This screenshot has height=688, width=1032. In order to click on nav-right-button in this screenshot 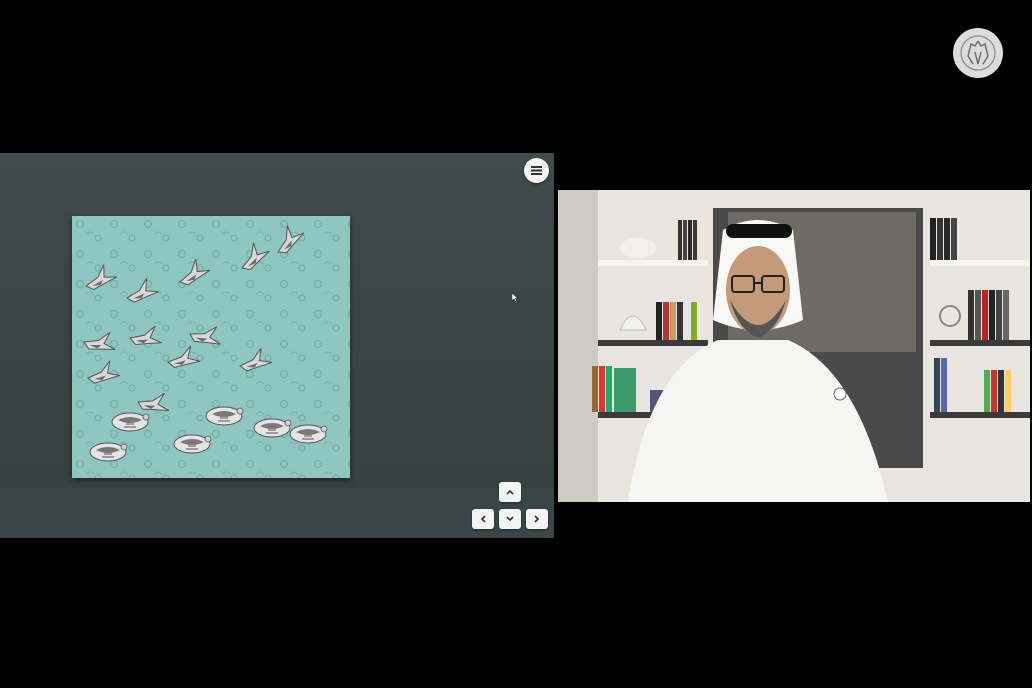, I will do `click(537, 519)`.